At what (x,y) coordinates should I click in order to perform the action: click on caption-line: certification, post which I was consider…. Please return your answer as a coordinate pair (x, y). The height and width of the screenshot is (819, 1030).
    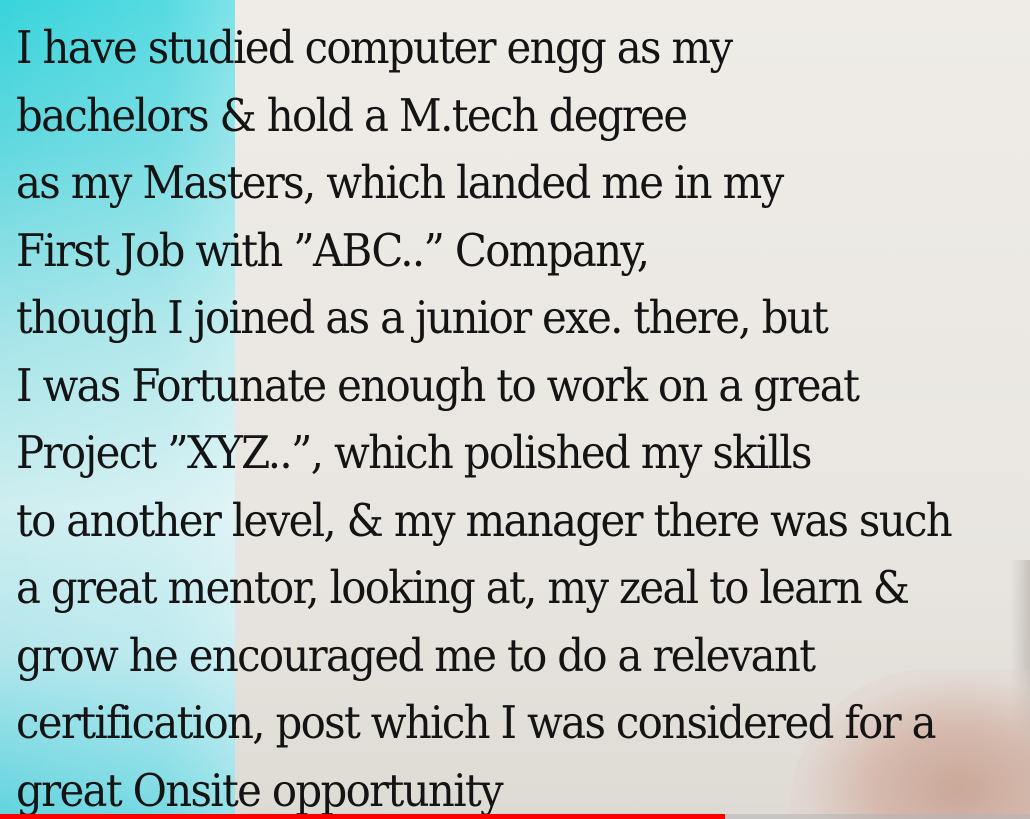
    Looking at the image, I should click on (476, 722).